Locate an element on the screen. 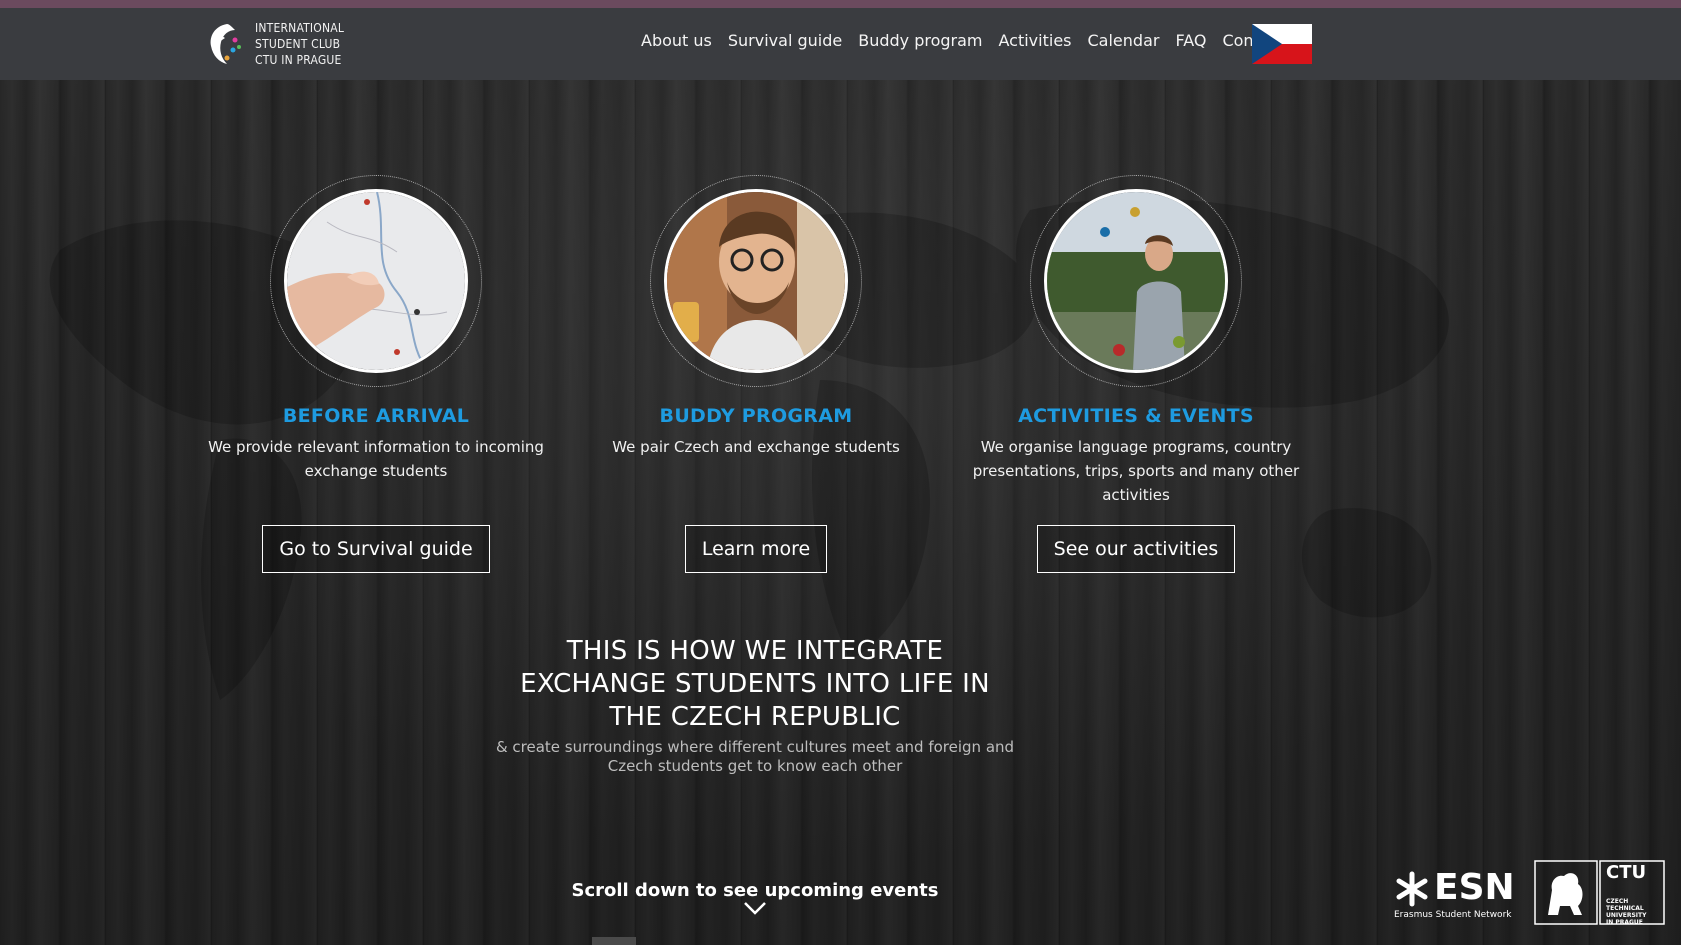 This screenshot has height=945, width=1681. portrait-photo-art is located at coordinates (756, 281).